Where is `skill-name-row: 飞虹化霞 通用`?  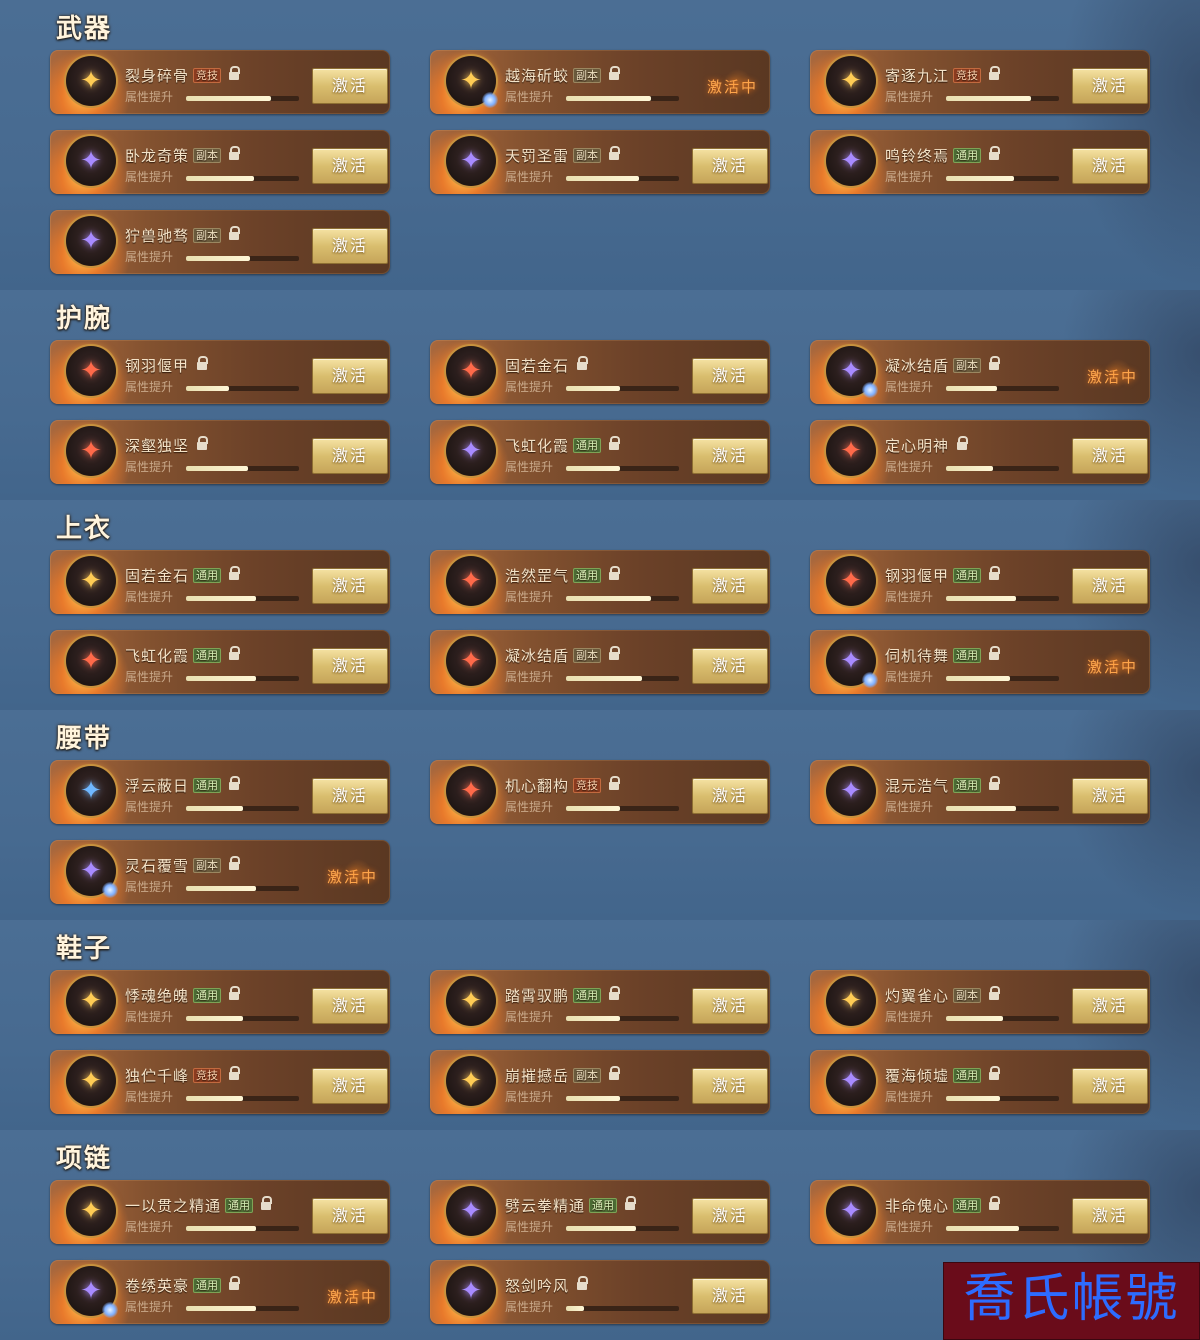 skill-name-row: 飞虹化霞 通用 is located at coordinates (183, 655).